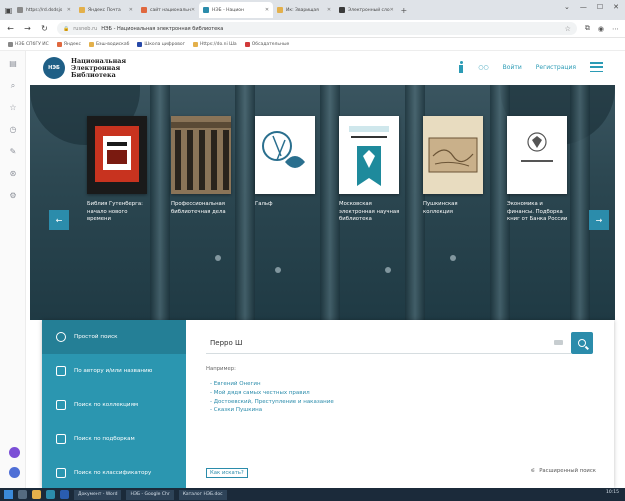 The height and width of the screenshot is (501, 625). What do you see at coordinates (600, 7) in the screenshot?
I see `maximize-icon: ☐` at bounding box center [600, 7].